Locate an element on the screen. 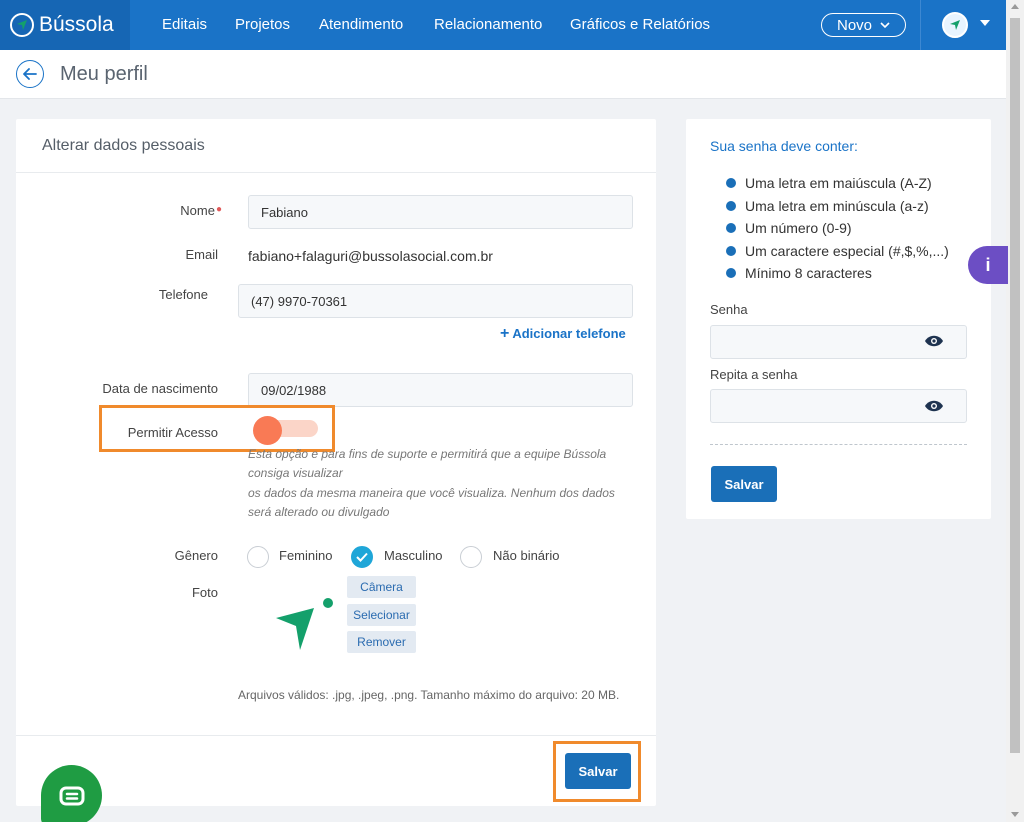 The image size is (1024, 822). password-rule: Um caractere especial (#,$,%,...) is located at coordinates (837, 251).